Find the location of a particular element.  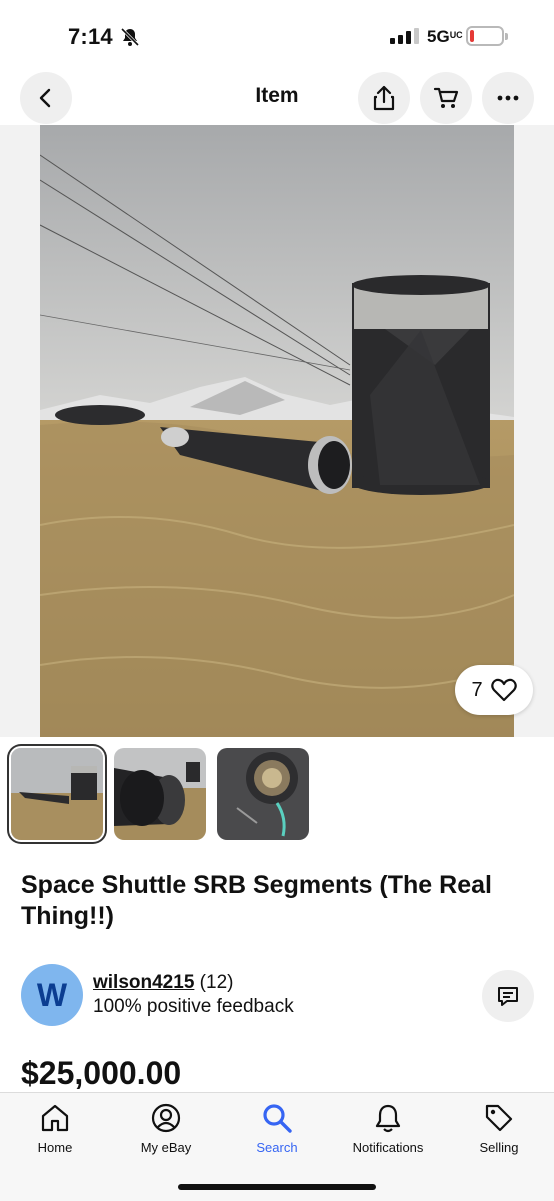

tab-search: Search is located at coordinates (277, 1127).